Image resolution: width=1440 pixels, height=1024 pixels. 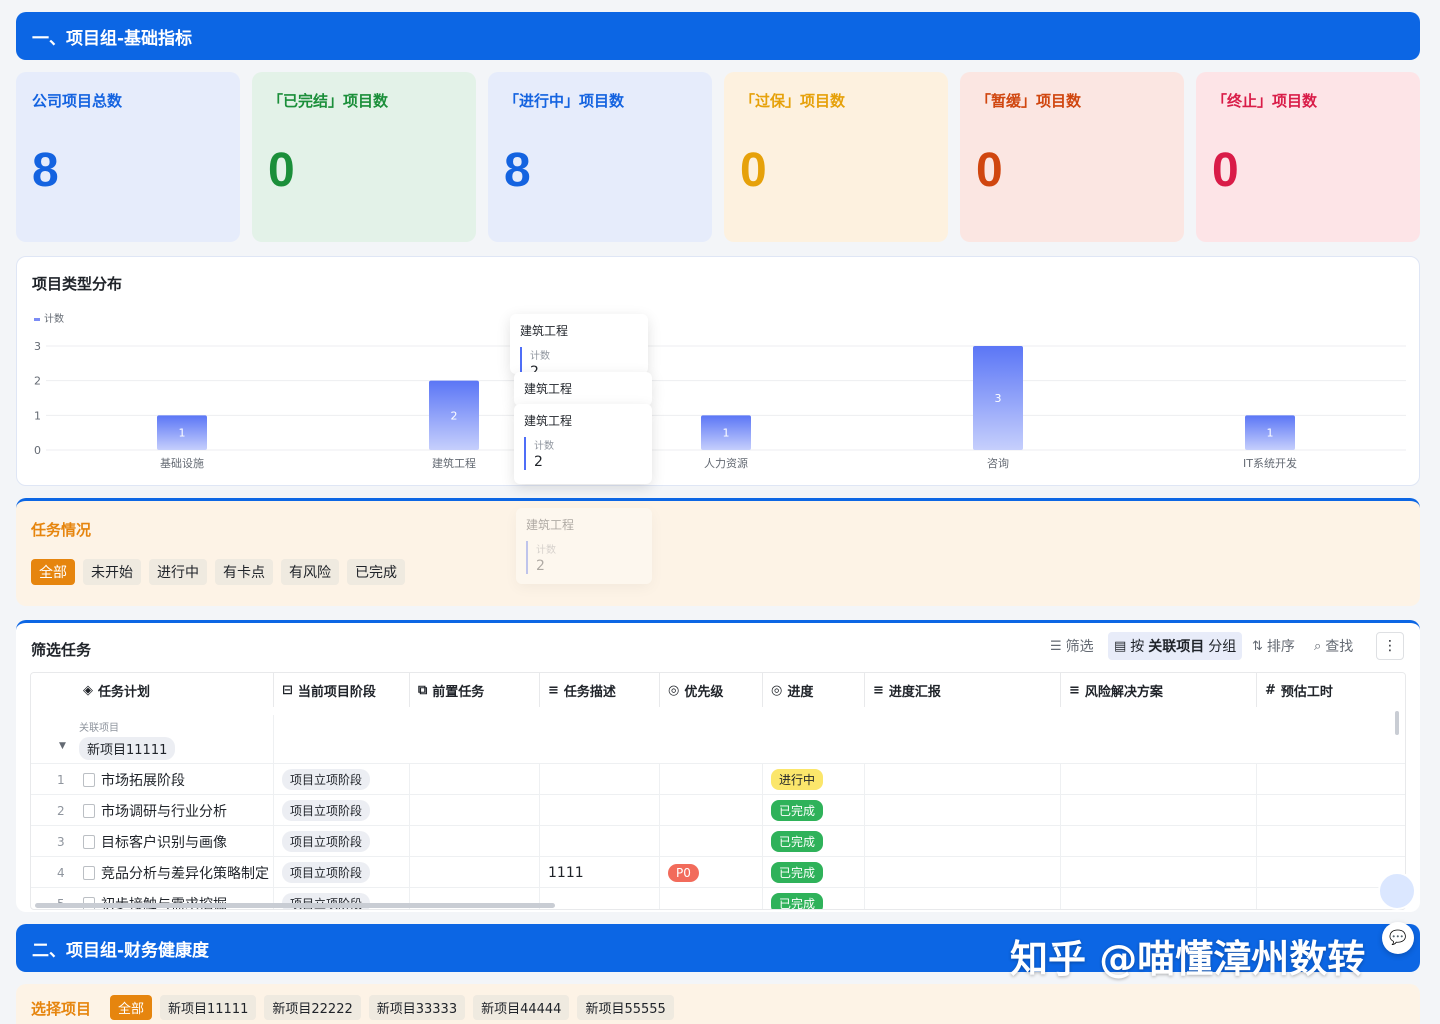 I want to click on task-filter-chip: 有卡点, so click(x=244, y=572).